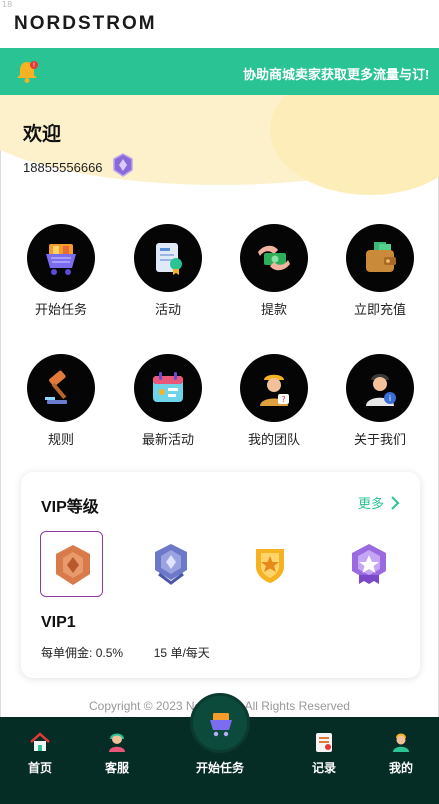 The height and width of the screenshot is (804, 439). I want to click on vip-more-link: 更多, so click(379, 502).